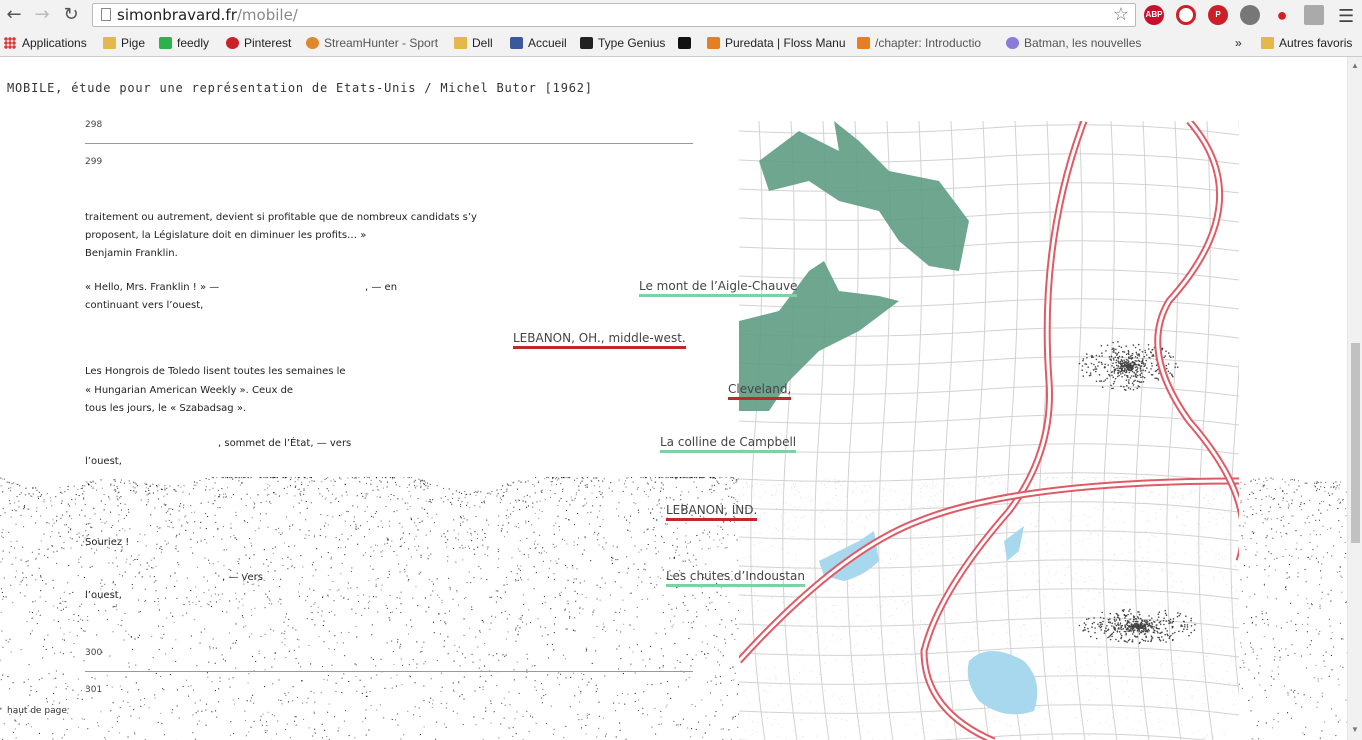  What do you see at coordinates (14, 15) in the screenshot?
I see `arrow-left-icon: ←` at bounding box center [14, 15].